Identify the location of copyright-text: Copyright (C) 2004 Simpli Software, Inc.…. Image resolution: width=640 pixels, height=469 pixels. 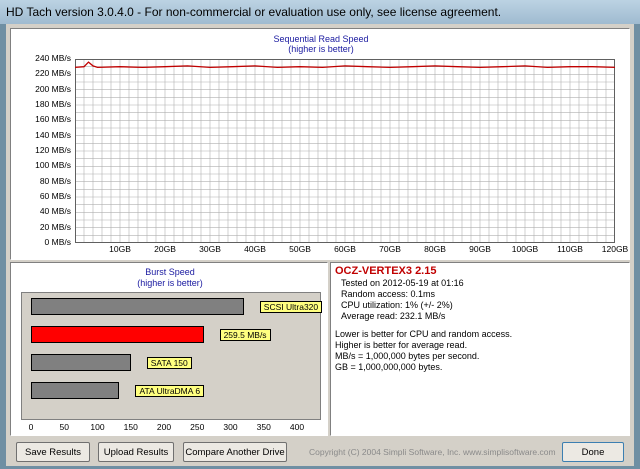
(432, 452).